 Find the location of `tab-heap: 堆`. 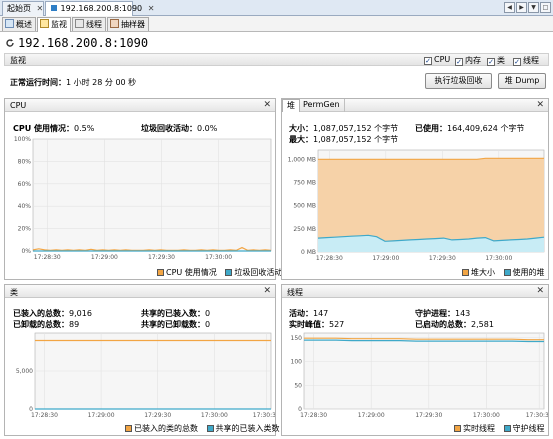

tab-heap: 堆 is located at coordinates (291, 105).